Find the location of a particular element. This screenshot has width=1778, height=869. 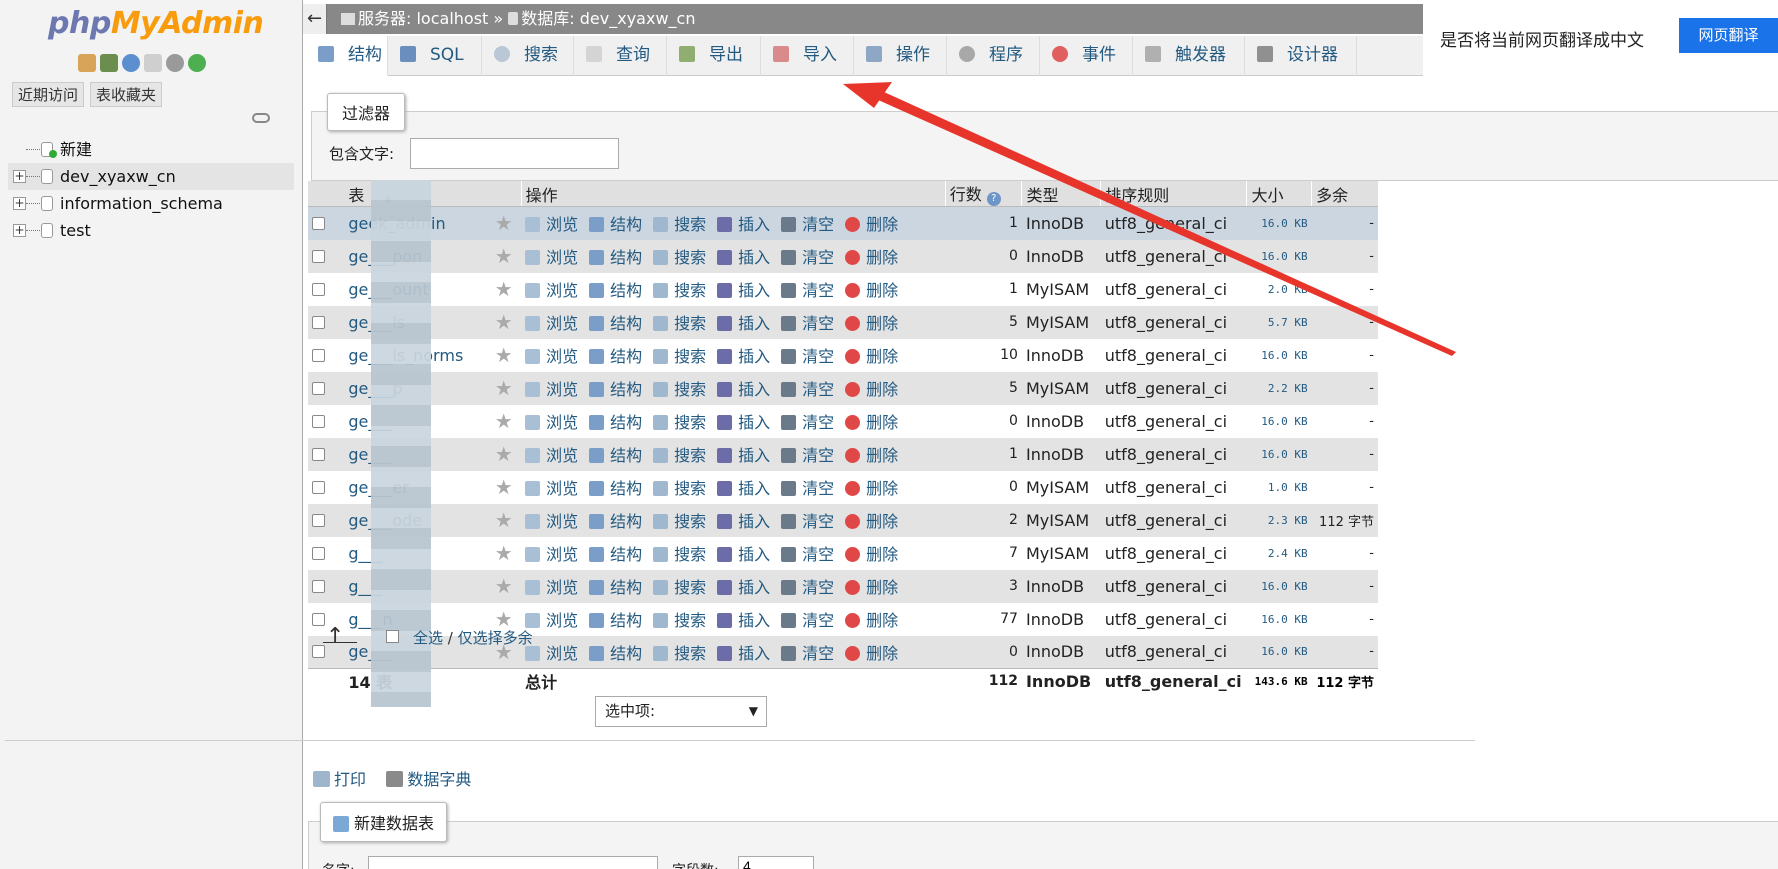

data-dictionary-link: 数据字典 is located at coordinates (428, 779).